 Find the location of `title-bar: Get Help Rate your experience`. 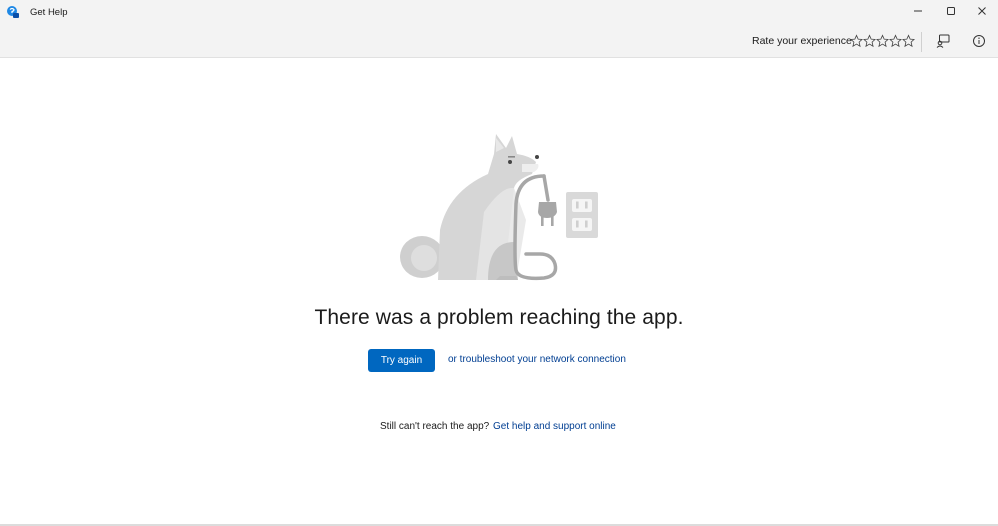

title-bar: Get Help Rate your experience is located at coordinates (499, 29).